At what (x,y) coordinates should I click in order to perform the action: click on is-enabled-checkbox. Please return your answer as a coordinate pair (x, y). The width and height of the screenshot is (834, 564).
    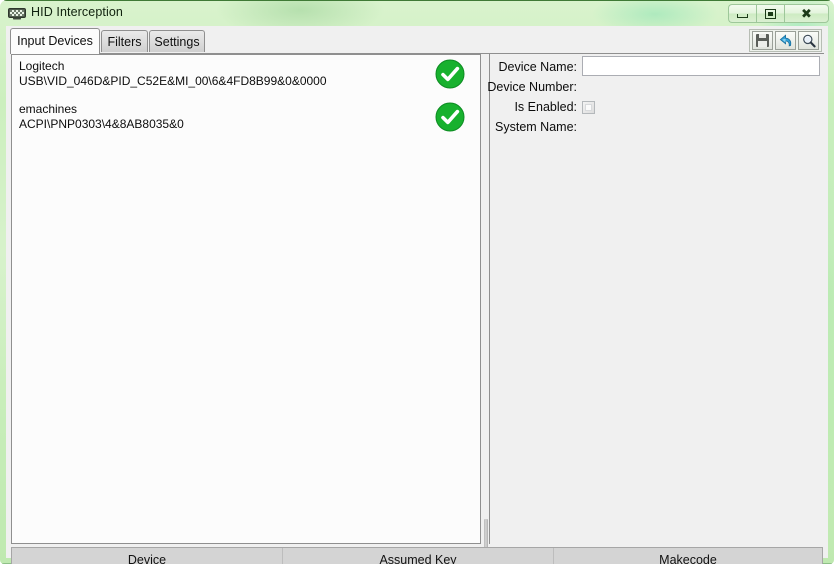
    Looking at the image, I should click on (588, 107).